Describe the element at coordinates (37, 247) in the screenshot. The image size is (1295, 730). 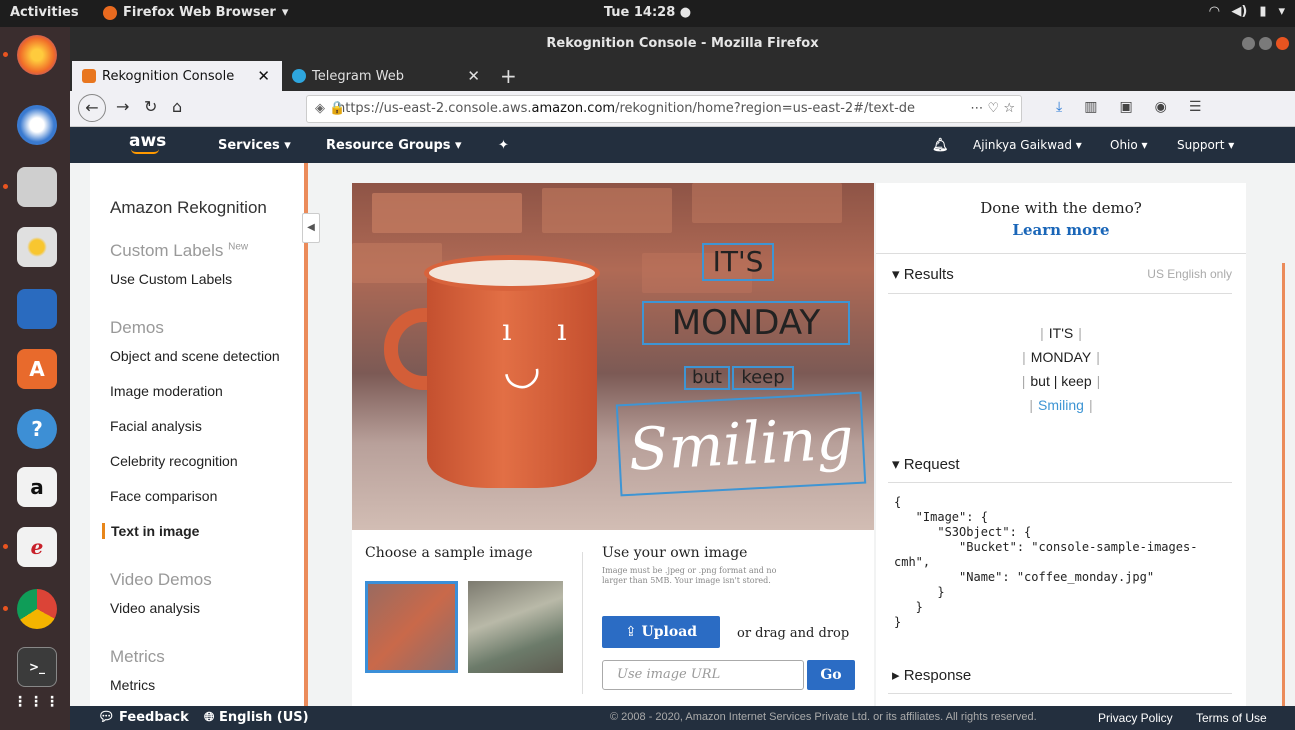
I see `rhythmbox-icon` at that location.